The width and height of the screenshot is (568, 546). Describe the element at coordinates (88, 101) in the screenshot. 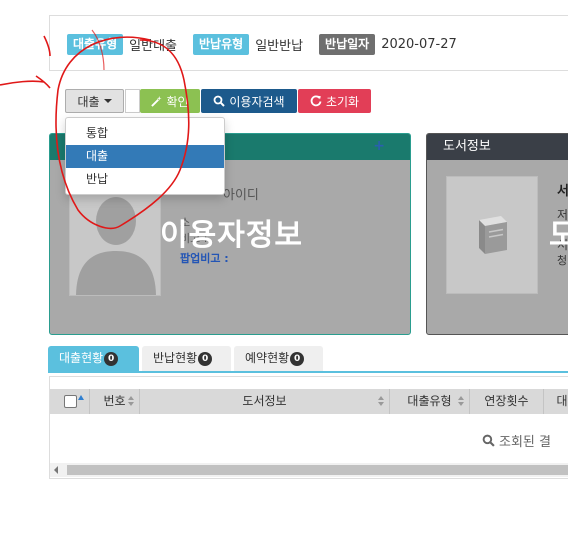

I see `mode-dropdown-label: 대출` at that location.